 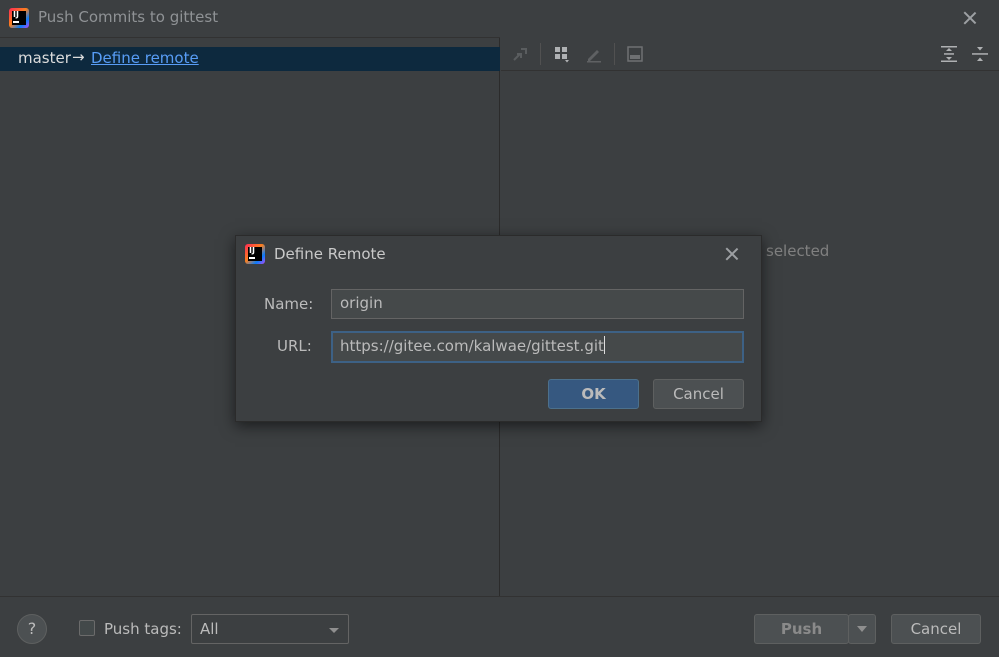 What do you see at coordinates (128, 17) in the screenshot?
I see `window-title: Push Commits to gittest` at bounding box center [128, 17].